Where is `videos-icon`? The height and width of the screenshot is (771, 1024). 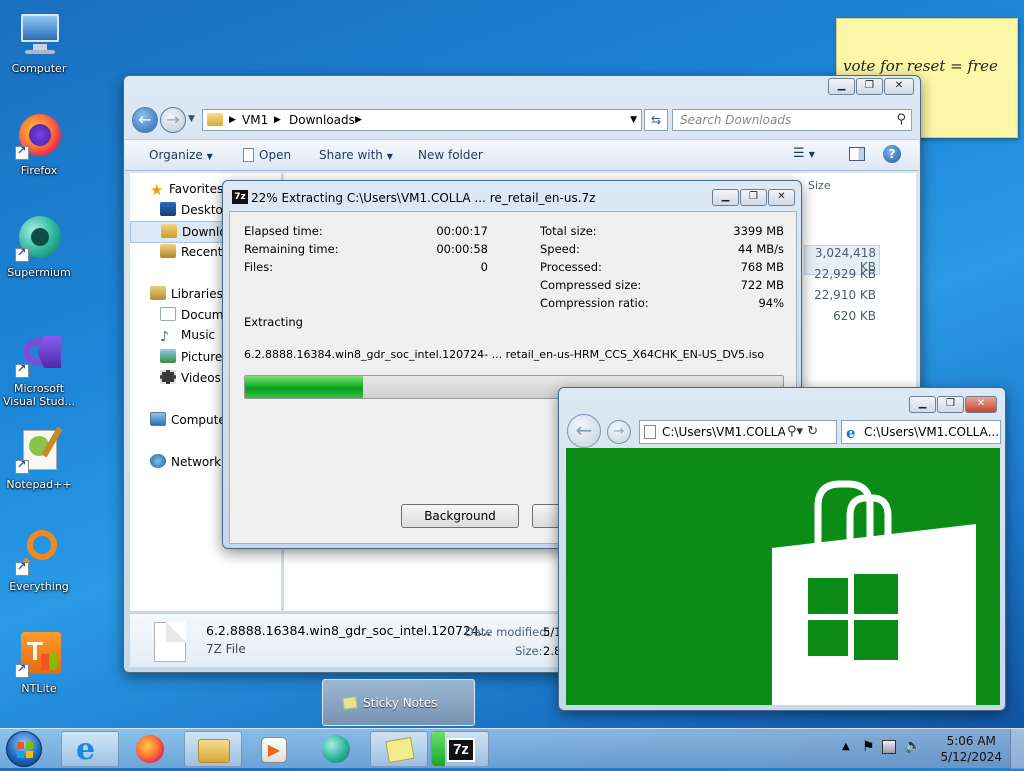 videos-icon is located at coordinates (168, 377).